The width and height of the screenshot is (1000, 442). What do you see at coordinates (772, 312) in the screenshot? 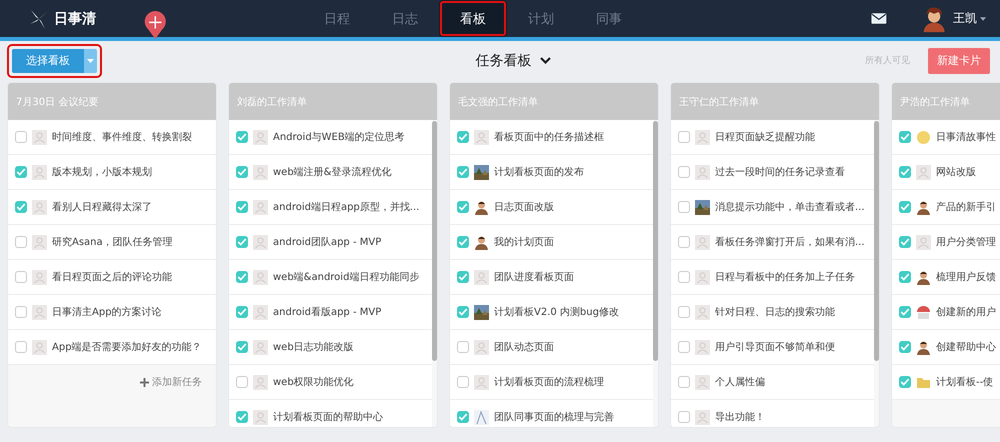
I see `task-row: 针对日程、日志的搜索功能` at bounding box center [772, 312].